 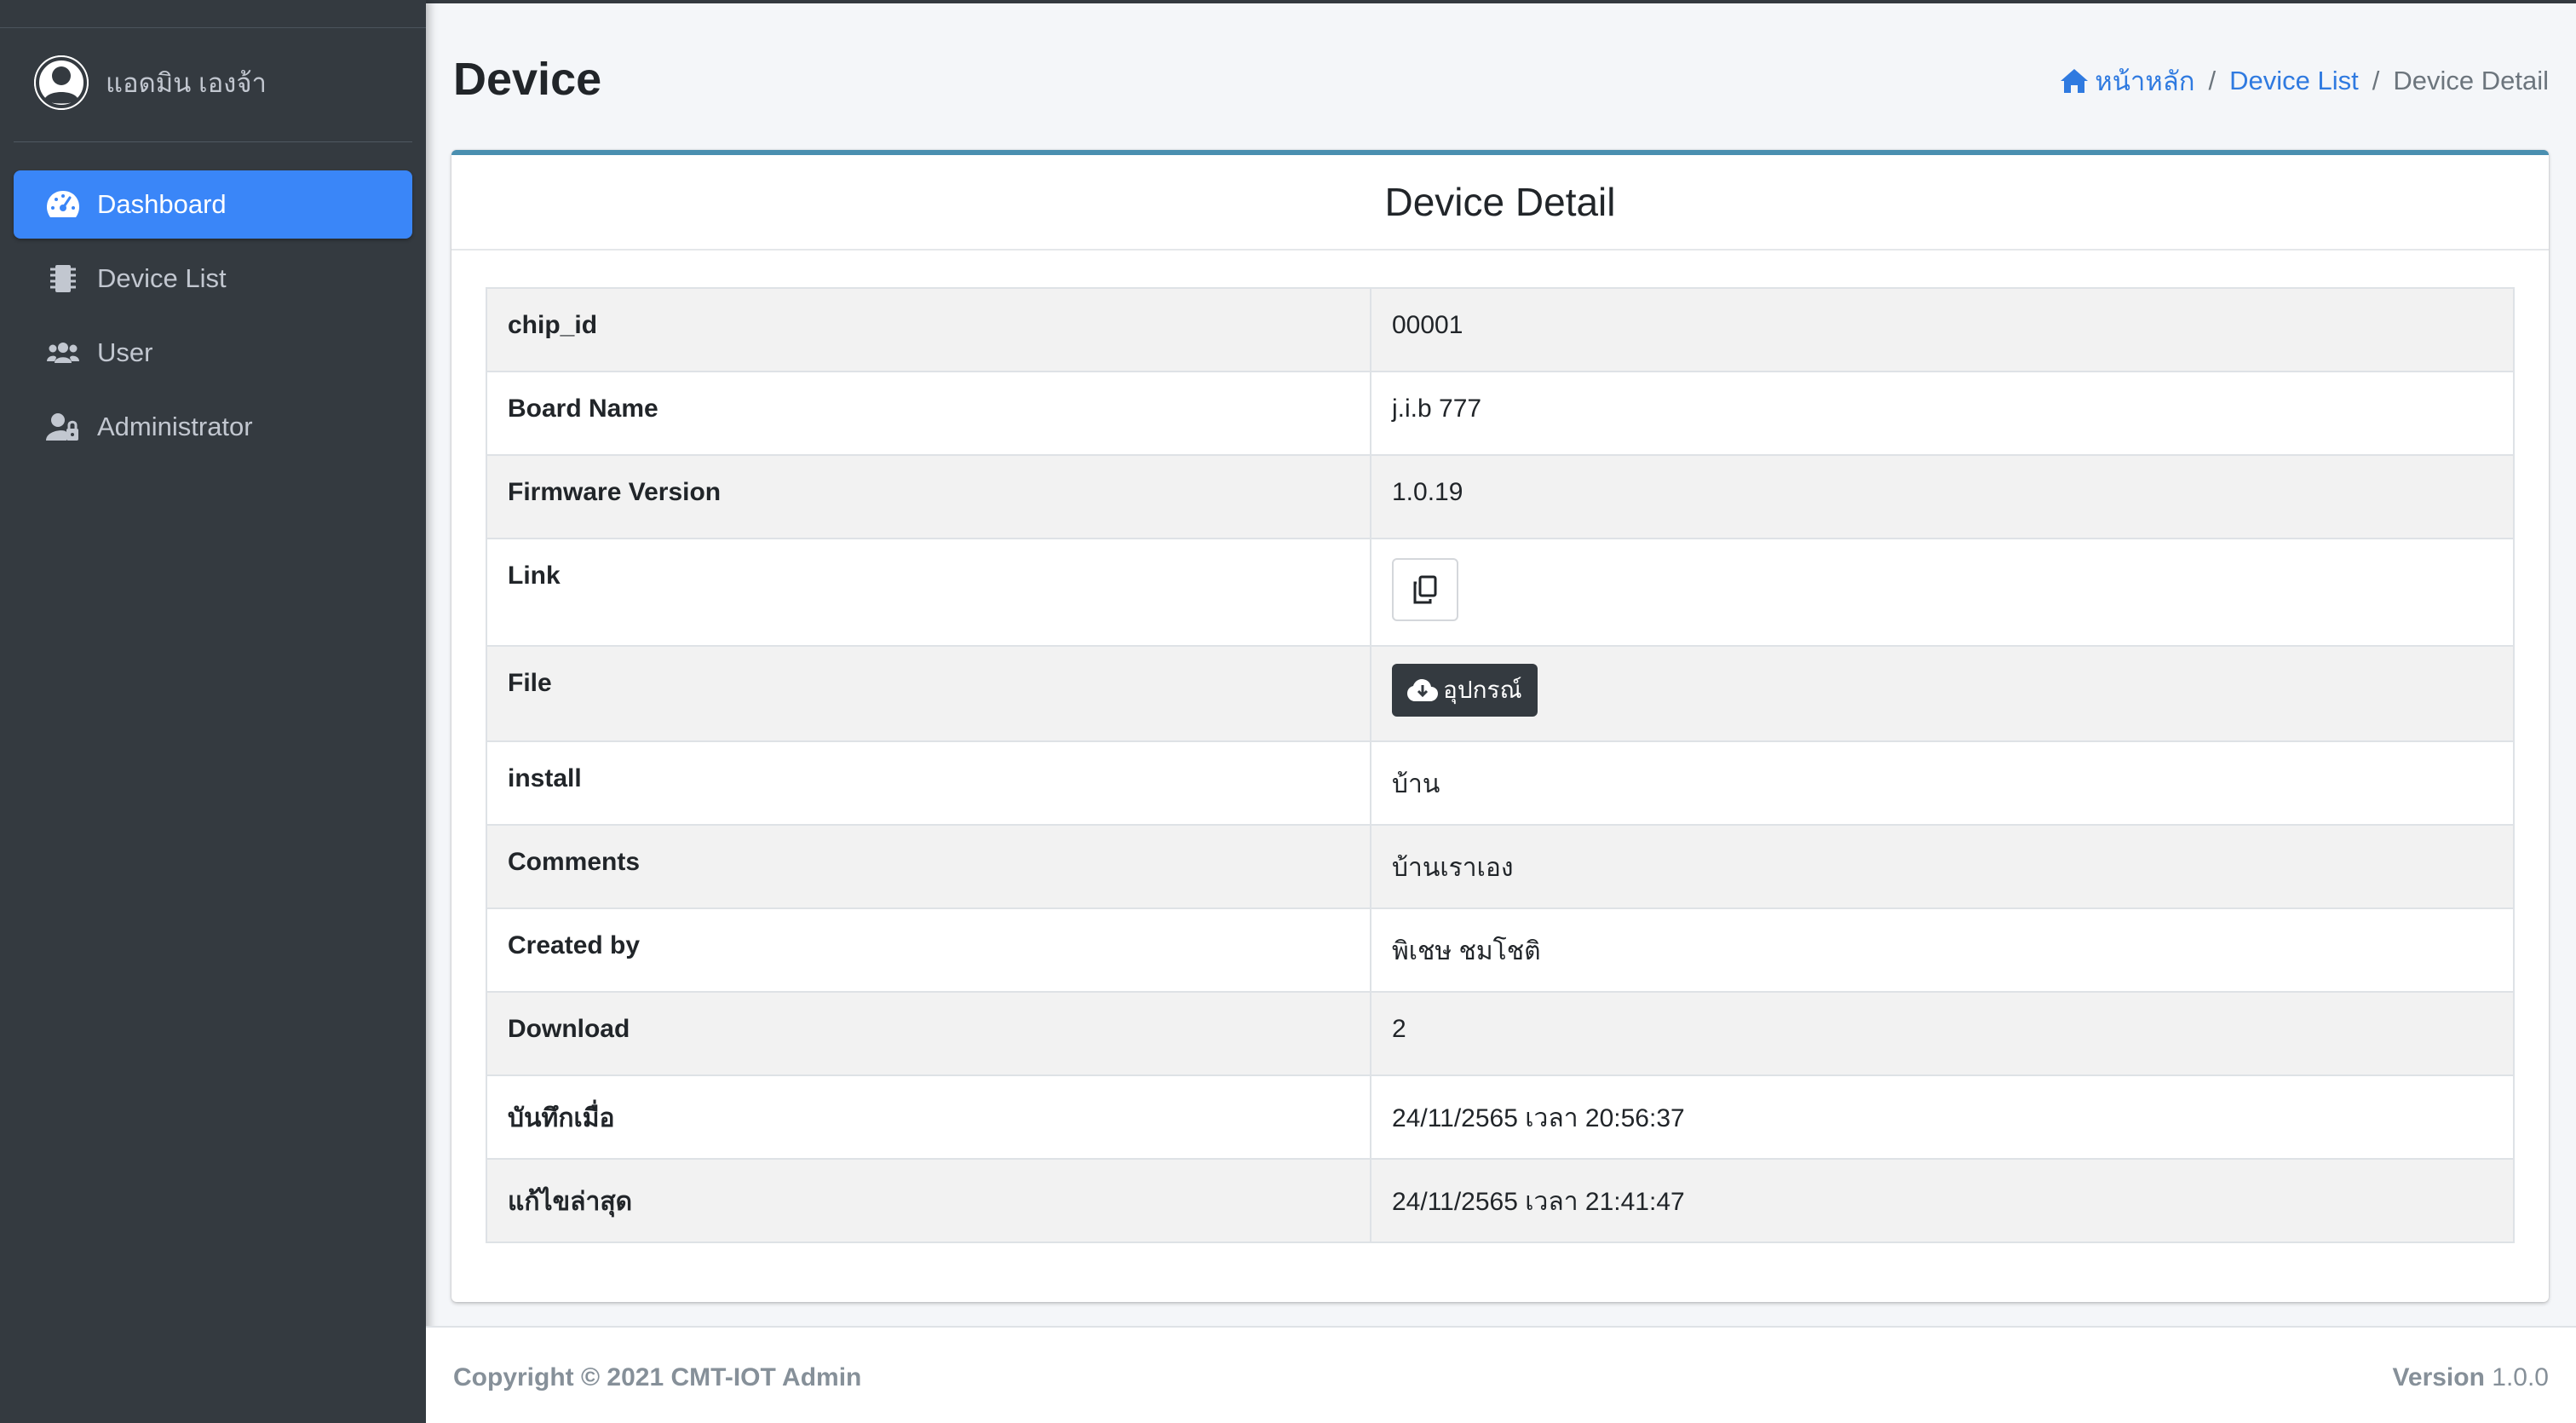 I want to click on breadcrumb-home: หน้าหลัก, so click(x=2127, y=81).